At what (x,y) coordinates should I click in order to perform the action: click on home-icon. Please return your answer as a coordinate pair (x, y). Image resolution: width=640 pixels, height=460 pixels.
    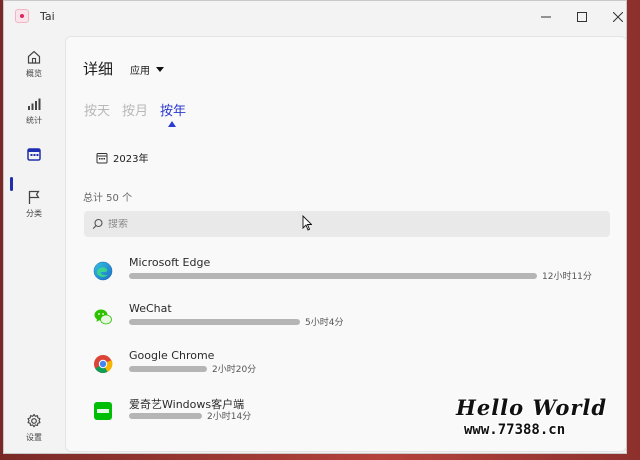
    Looking at the image, I should click on (34, 57).